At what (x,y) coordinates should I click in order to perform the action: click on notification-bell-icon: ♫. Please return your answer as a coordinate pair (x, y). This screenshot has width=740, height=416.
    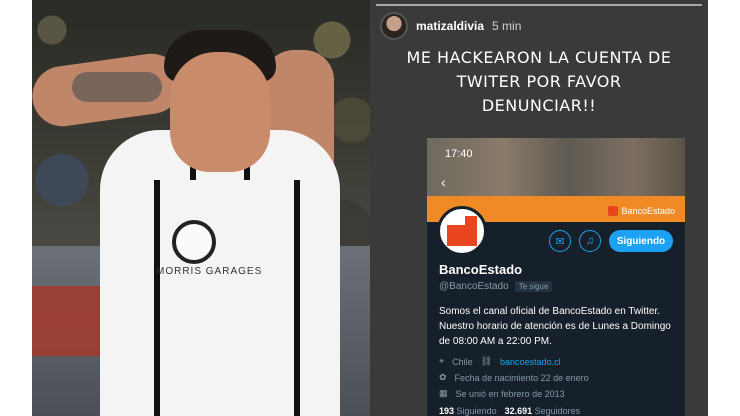
    Looking at the image, I should click on (590, 241).